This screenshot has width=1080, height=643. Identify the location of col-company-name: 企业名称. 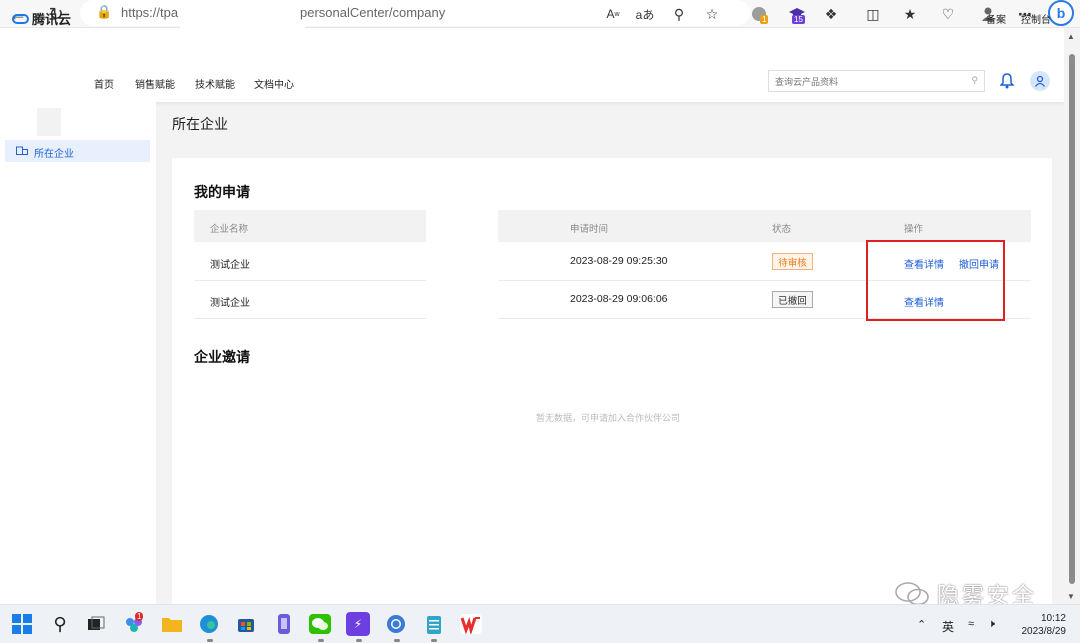
(229, 229).